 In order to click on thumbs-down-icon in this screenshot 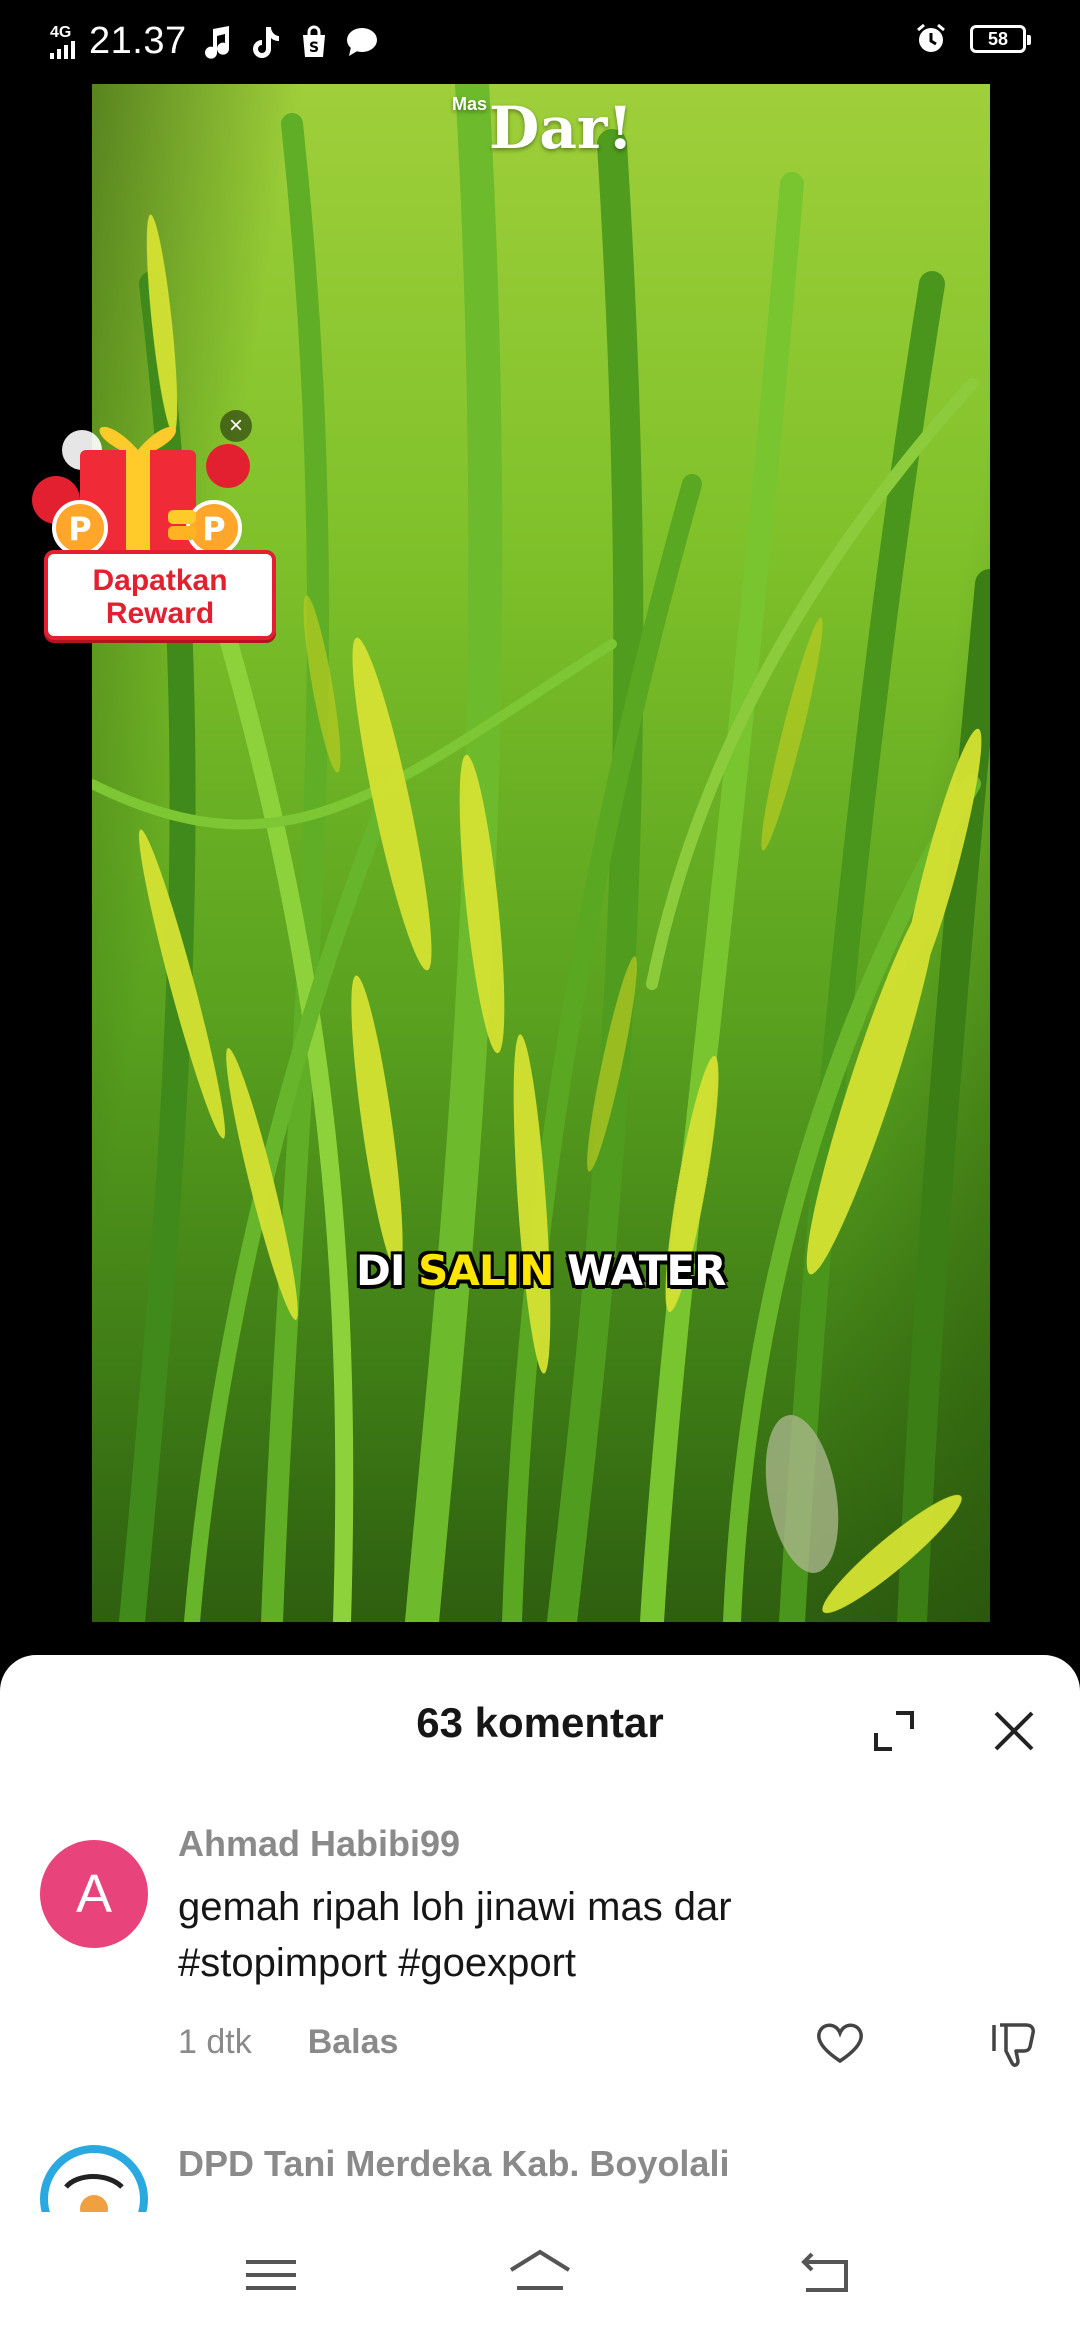, I will do `click(1013, 2045)`.